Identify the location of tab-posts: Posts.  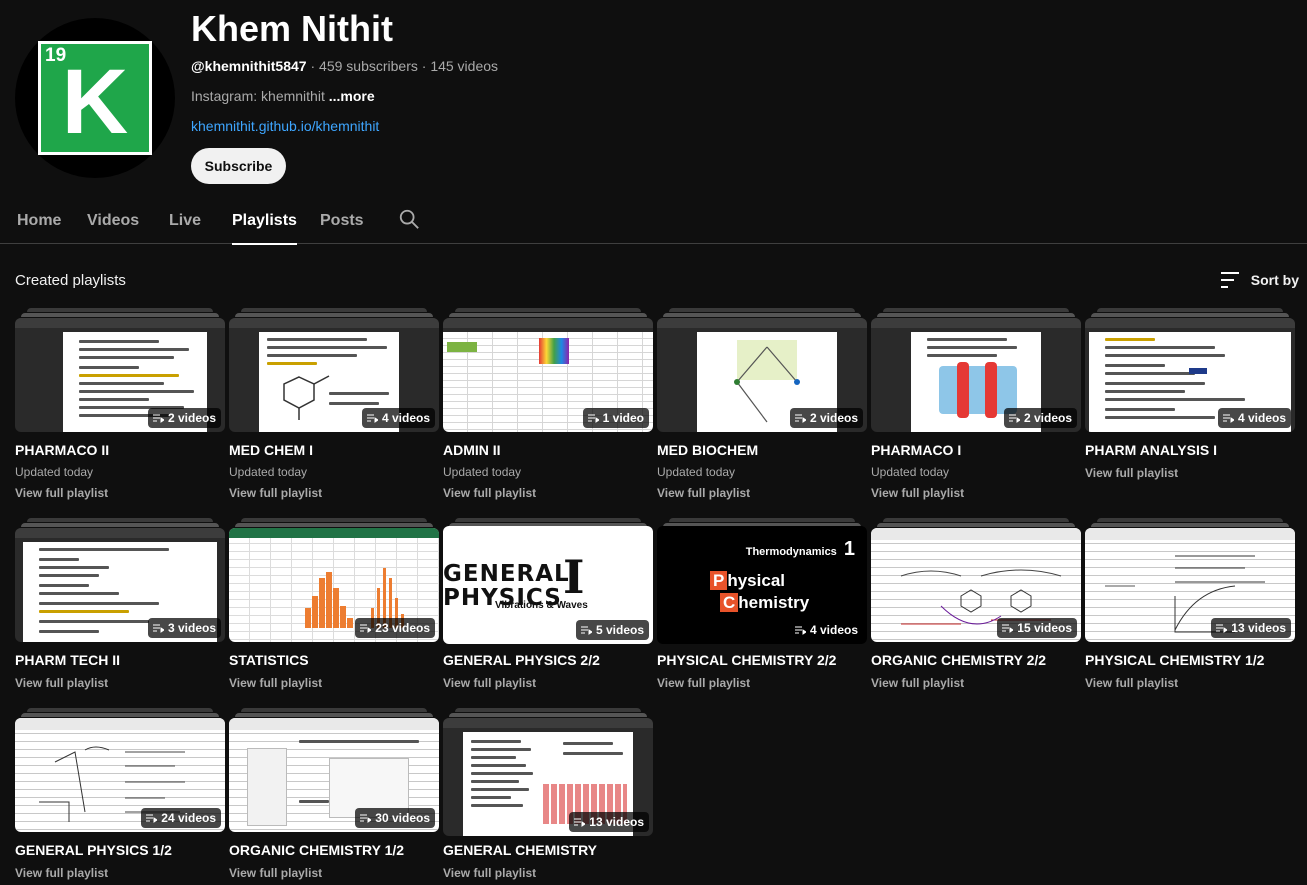
(342, 221).